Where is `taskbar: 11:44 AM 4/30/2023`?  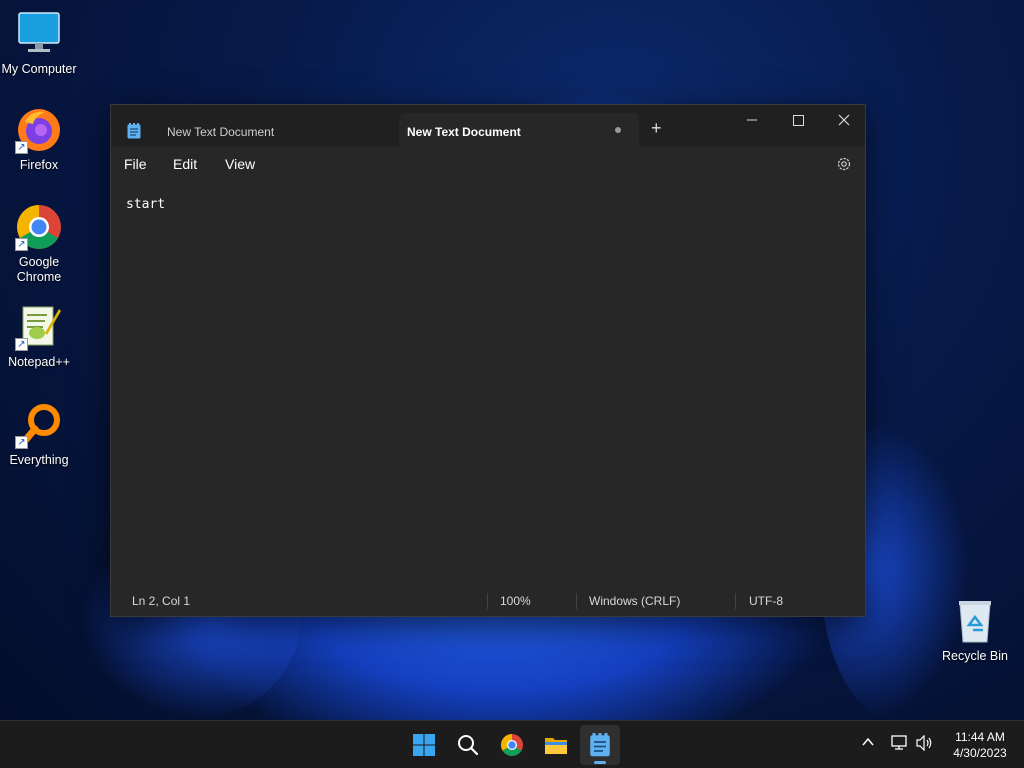
taskbar: 11:44 AM 4/30/2023 is located at coordinates (512, 744).